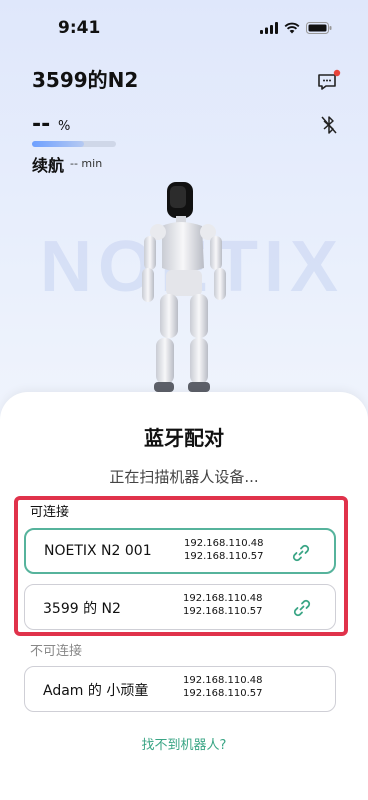 The height and width of the screenshot is (800, 368). I want to click on status-time: 9:41, so click(79, 28).